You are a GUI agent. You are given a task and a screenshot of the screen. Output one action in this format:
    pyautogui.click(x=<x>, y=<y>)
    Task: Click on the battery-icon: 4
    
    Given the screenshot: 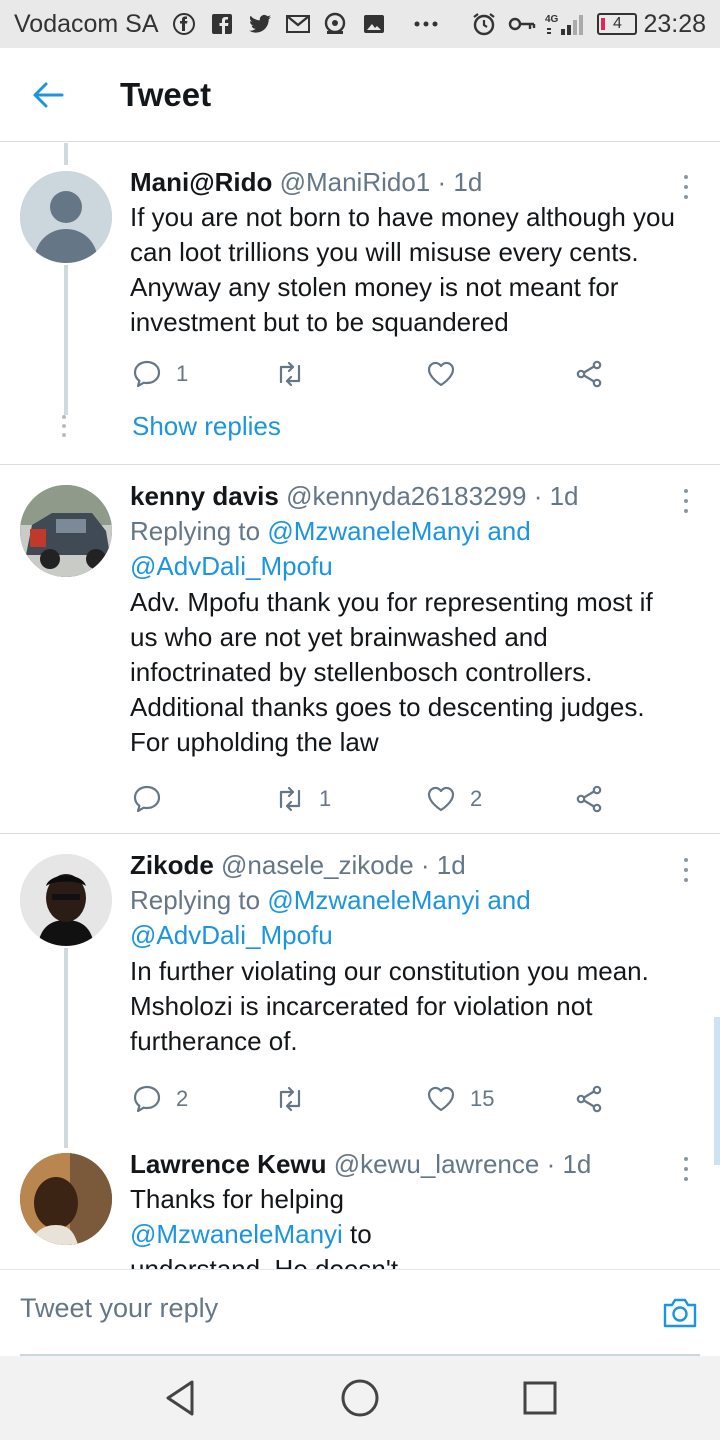 What is the action you would take?
    pyautogui.click(x=617, y=24)
    